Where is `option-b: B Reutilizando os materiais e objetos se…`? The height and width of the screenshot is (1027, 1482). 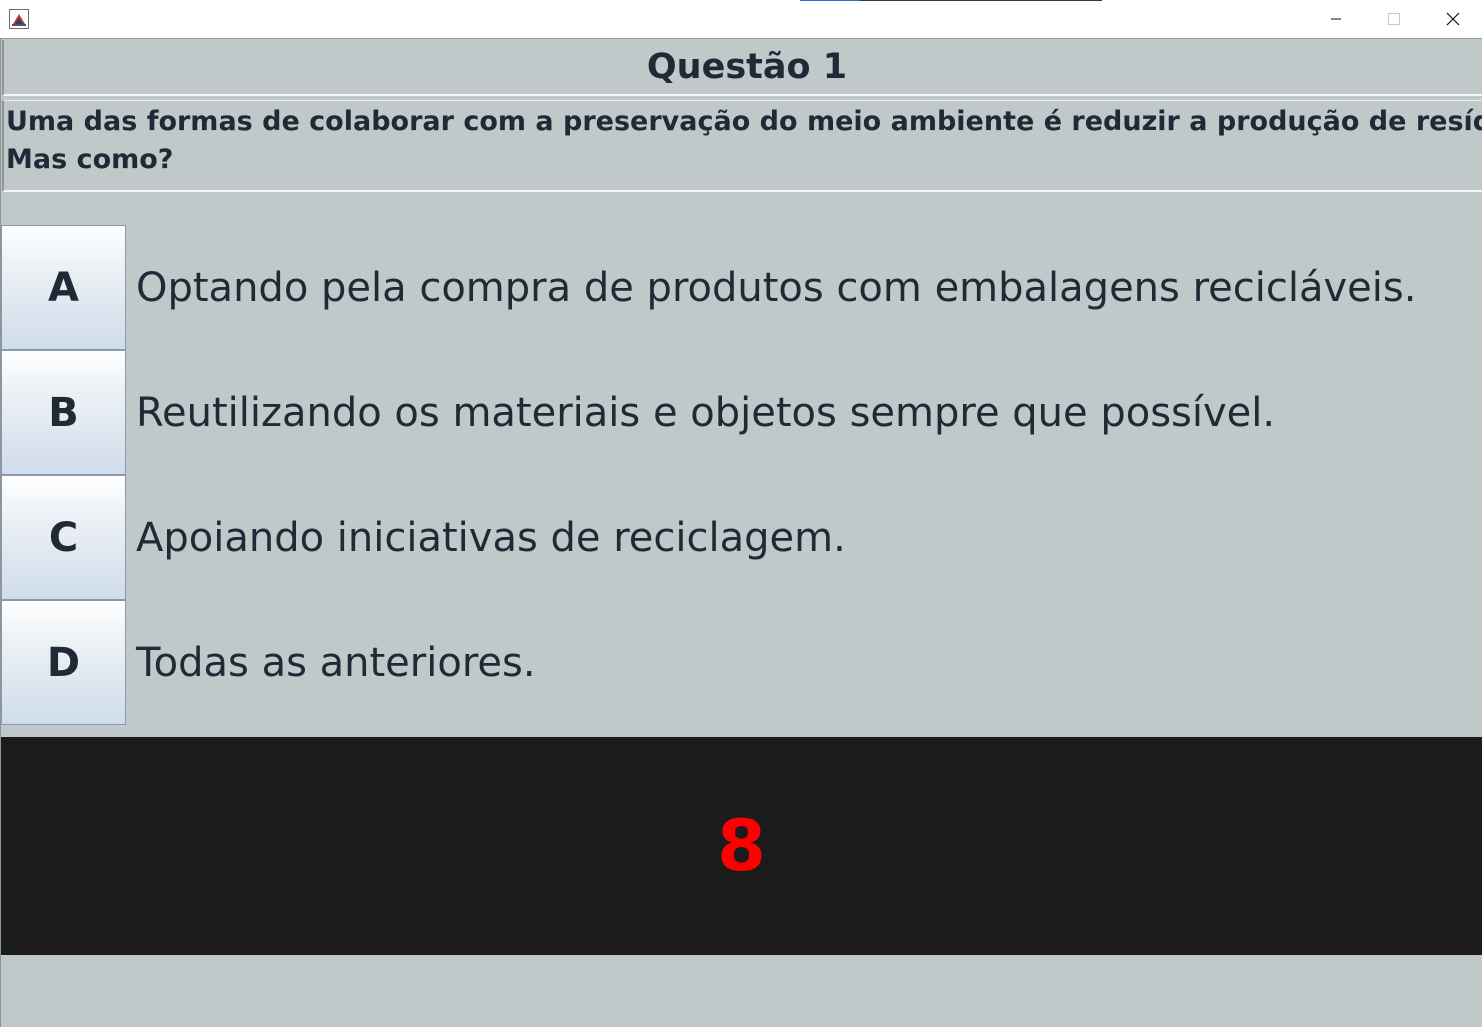
option-b: B Reutilizando os materiais e objetos se… is located at coordinates (741, 412).